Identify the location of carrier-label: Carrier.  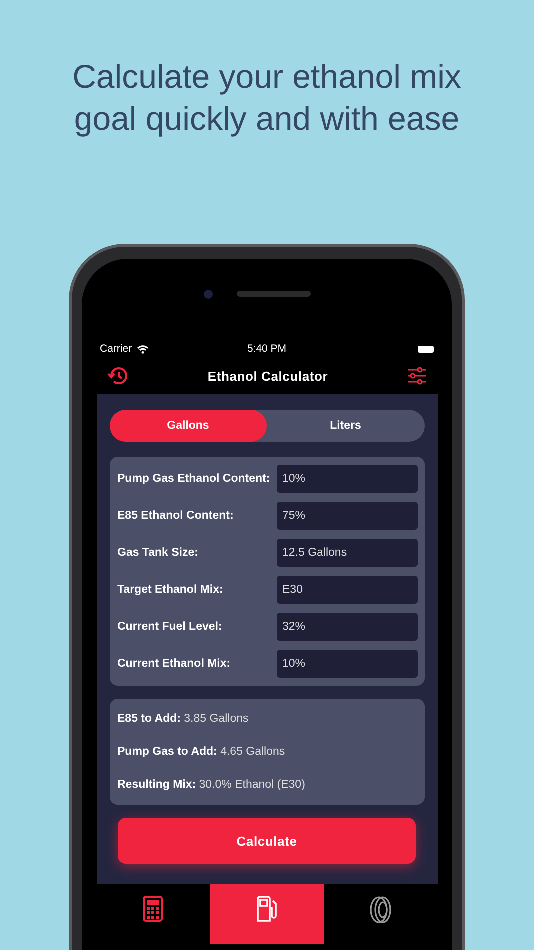
(116, 349).